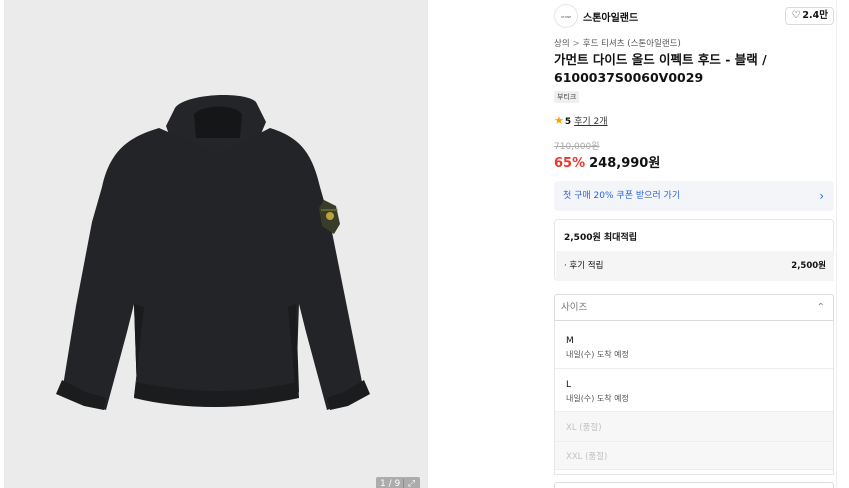 This screenshot has height=488, width=849. What do you see at coordinates (577, 147) in the screenshot?
I see `original-price: 710,000원` at bounding box center [577, 147].